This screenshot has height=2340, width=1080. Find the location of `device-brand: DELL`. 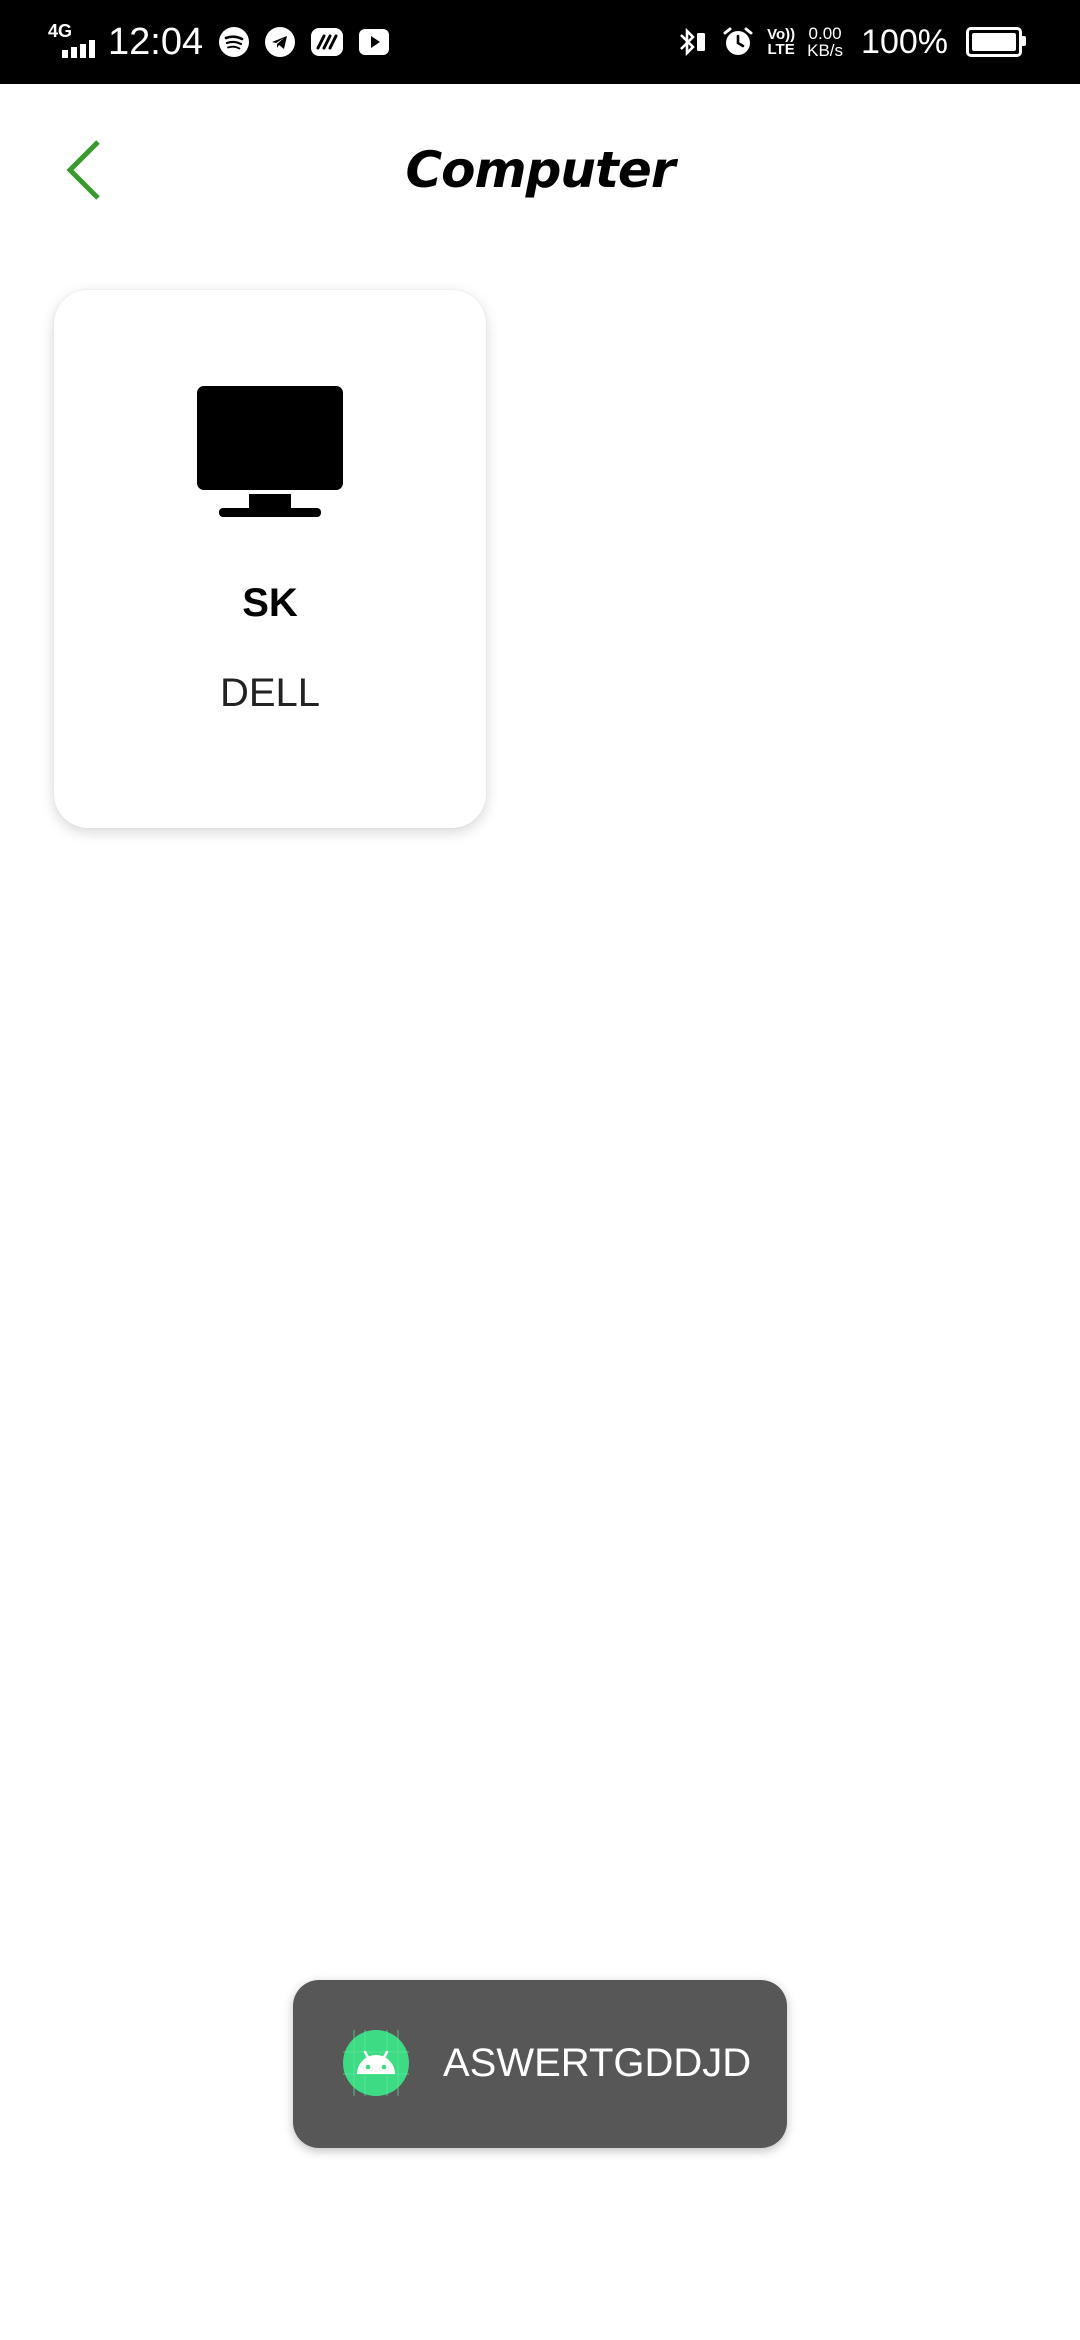

device-brand: DELL is located at coordinates (270, 693).